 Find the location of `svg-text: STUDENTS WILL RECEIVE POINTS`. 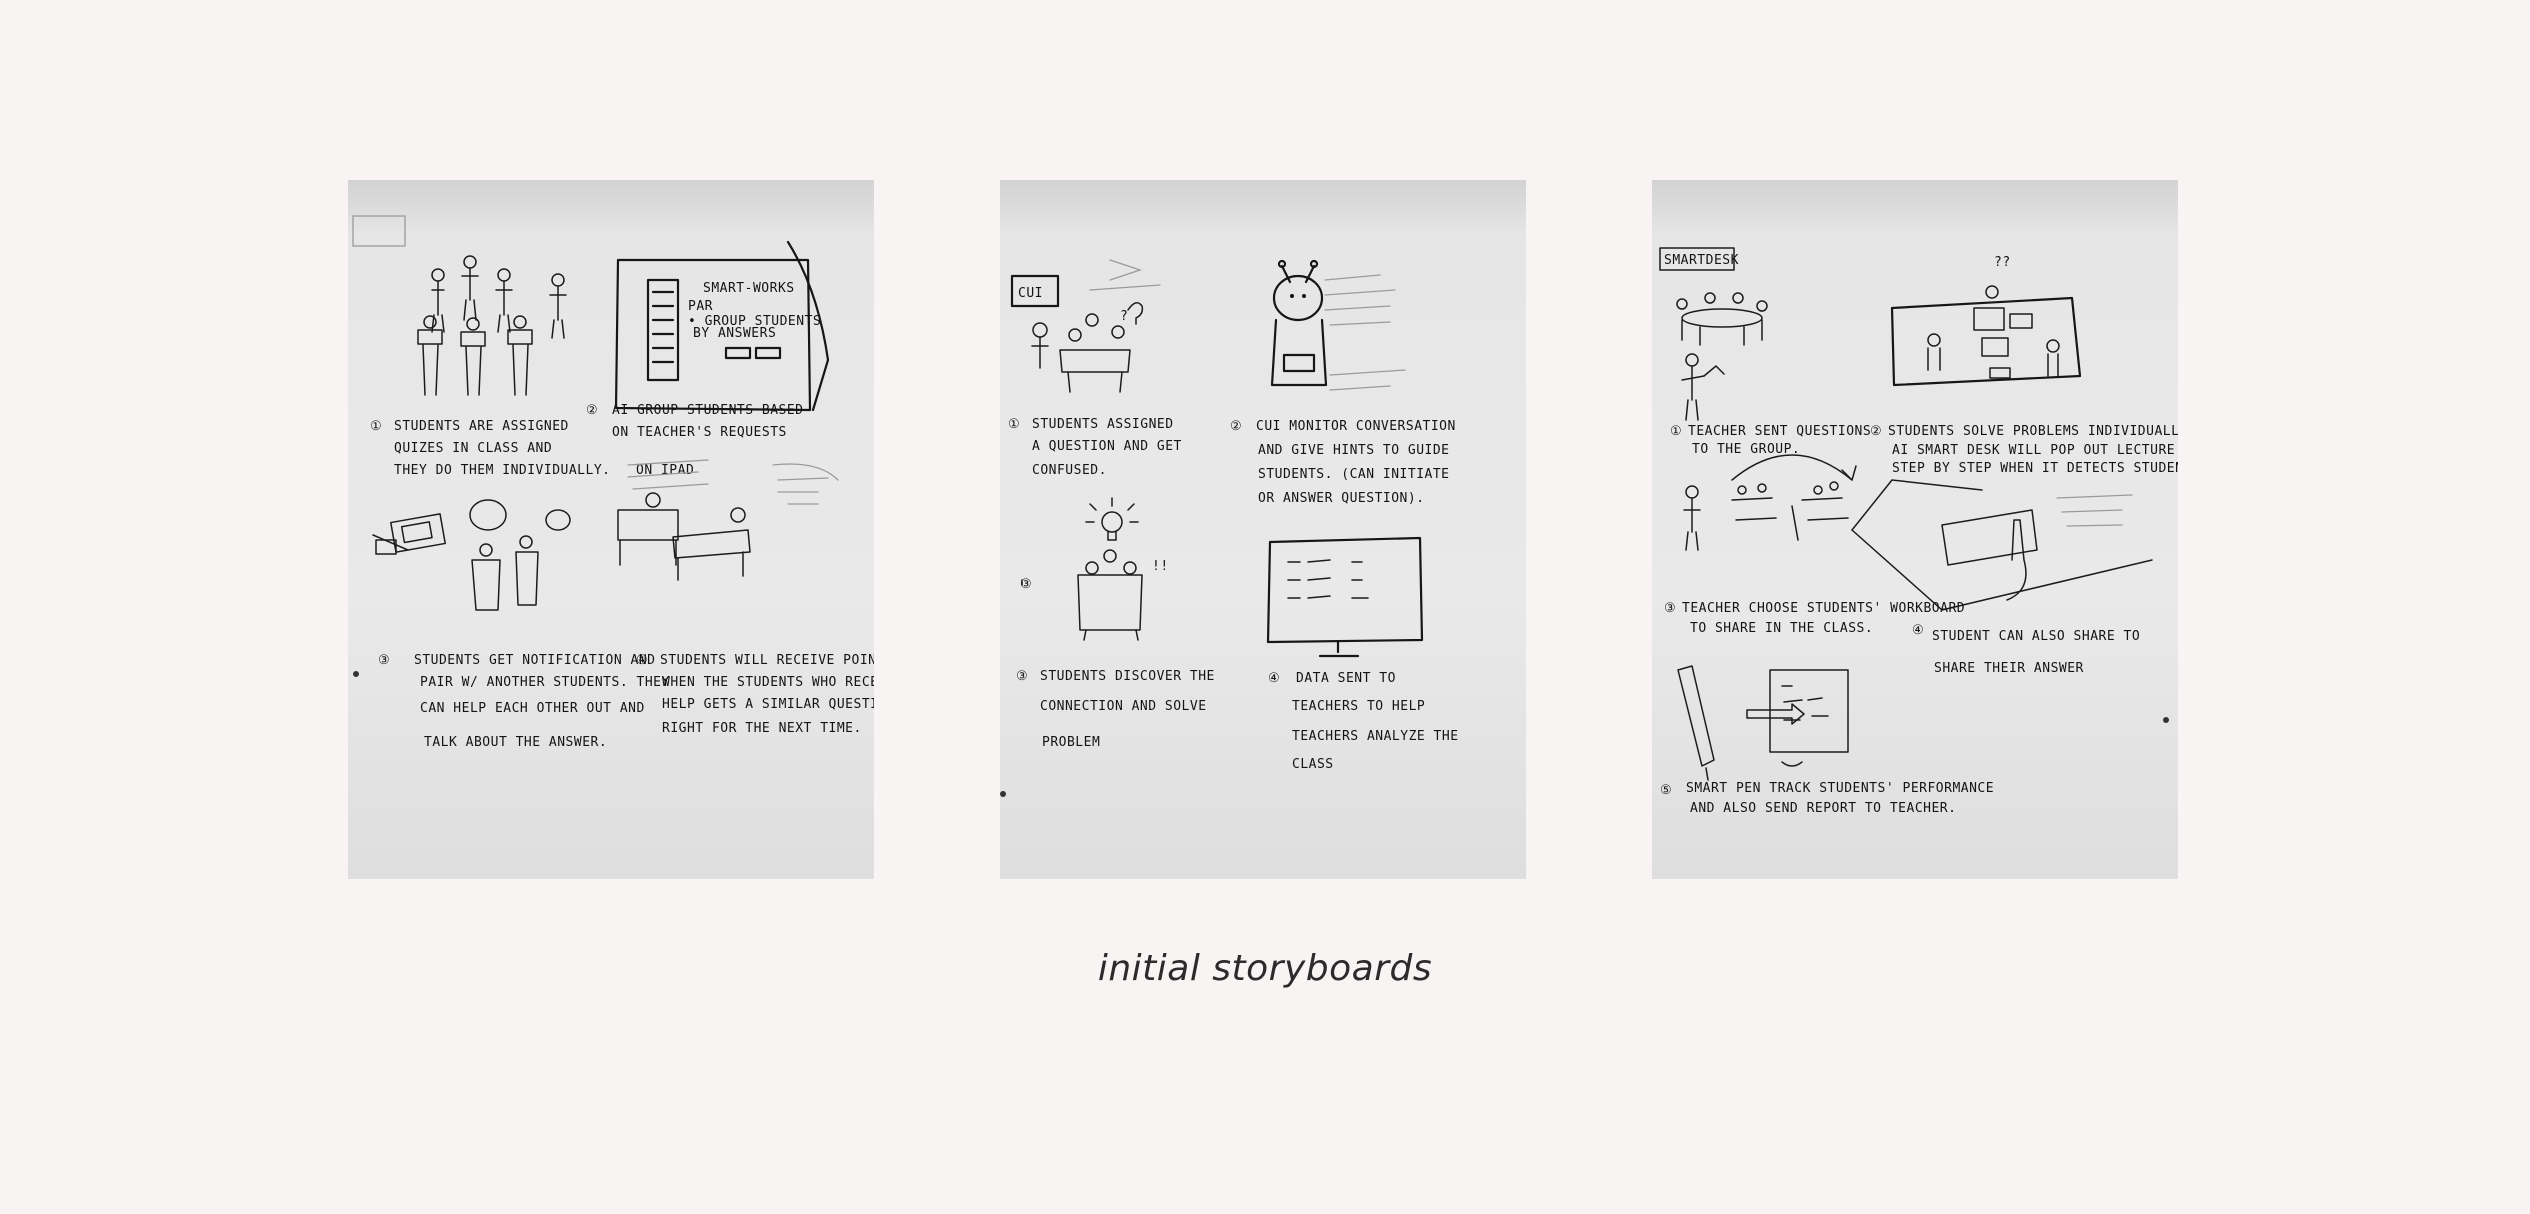

svg-text: STUDENTS WILL RECEIVE POINTS is located at coordinates (767, 660).